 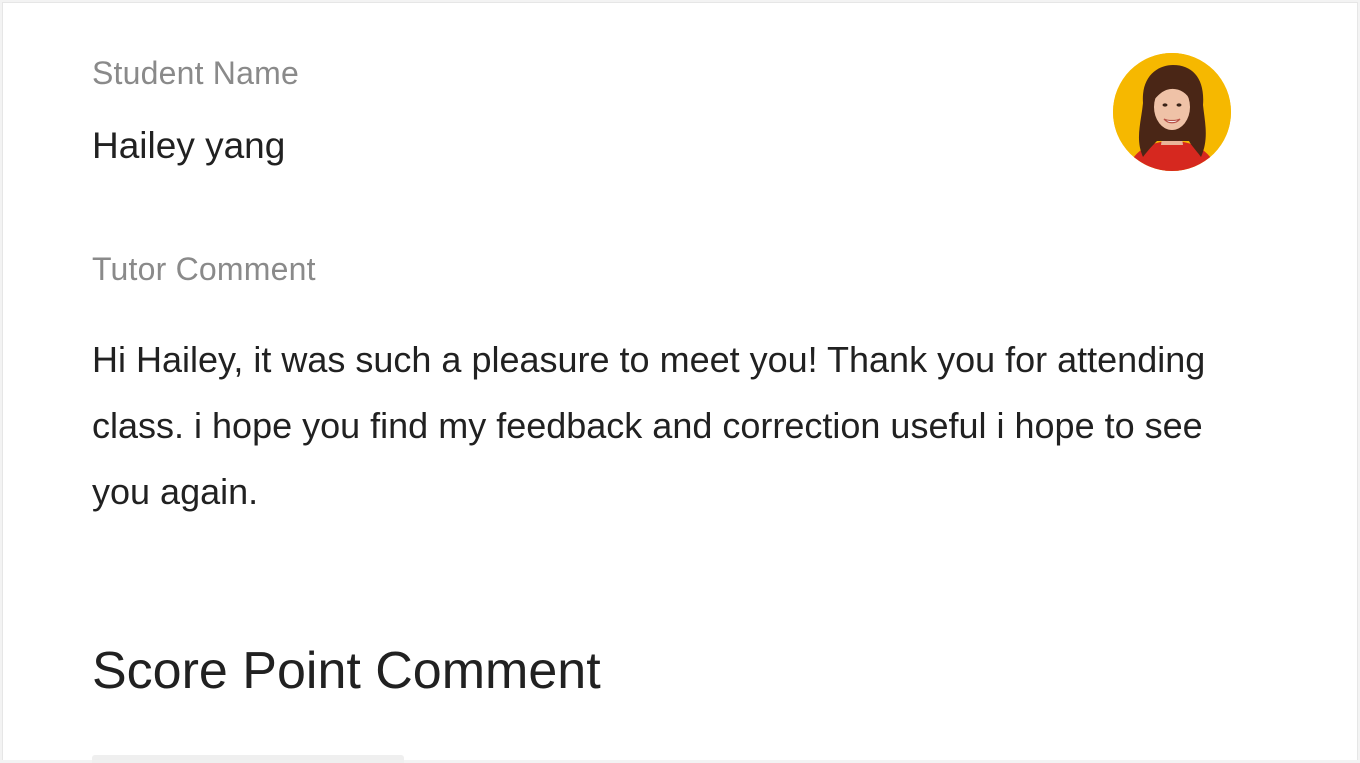 I want to click on student-name-label: Student Name, so click(x=195, y=73).